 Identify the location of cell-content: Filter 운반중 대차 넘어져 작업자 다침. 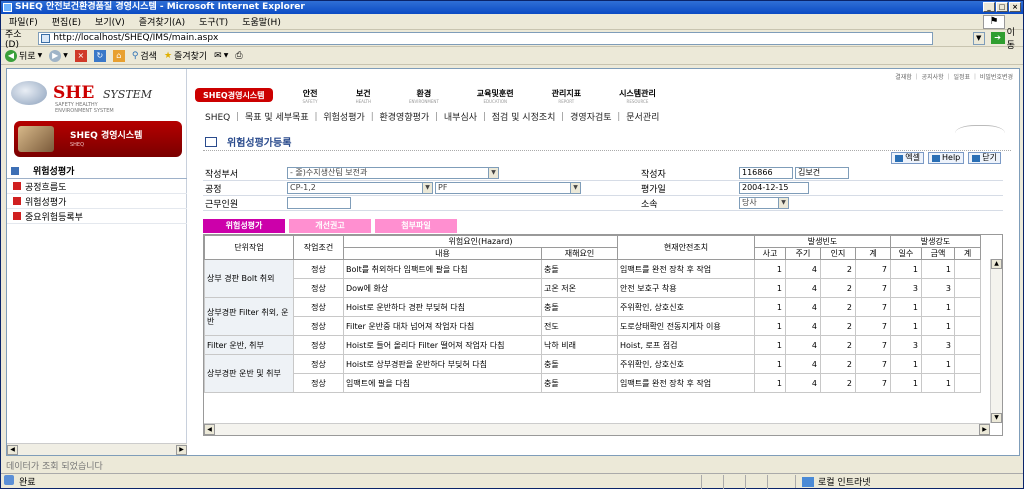
(442, 326).